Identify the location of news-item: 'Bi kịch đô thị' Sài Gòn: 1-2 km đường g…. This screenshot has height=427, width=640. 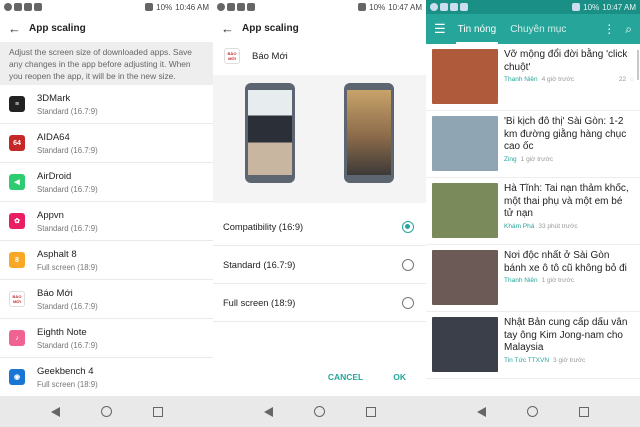
(533, 144).